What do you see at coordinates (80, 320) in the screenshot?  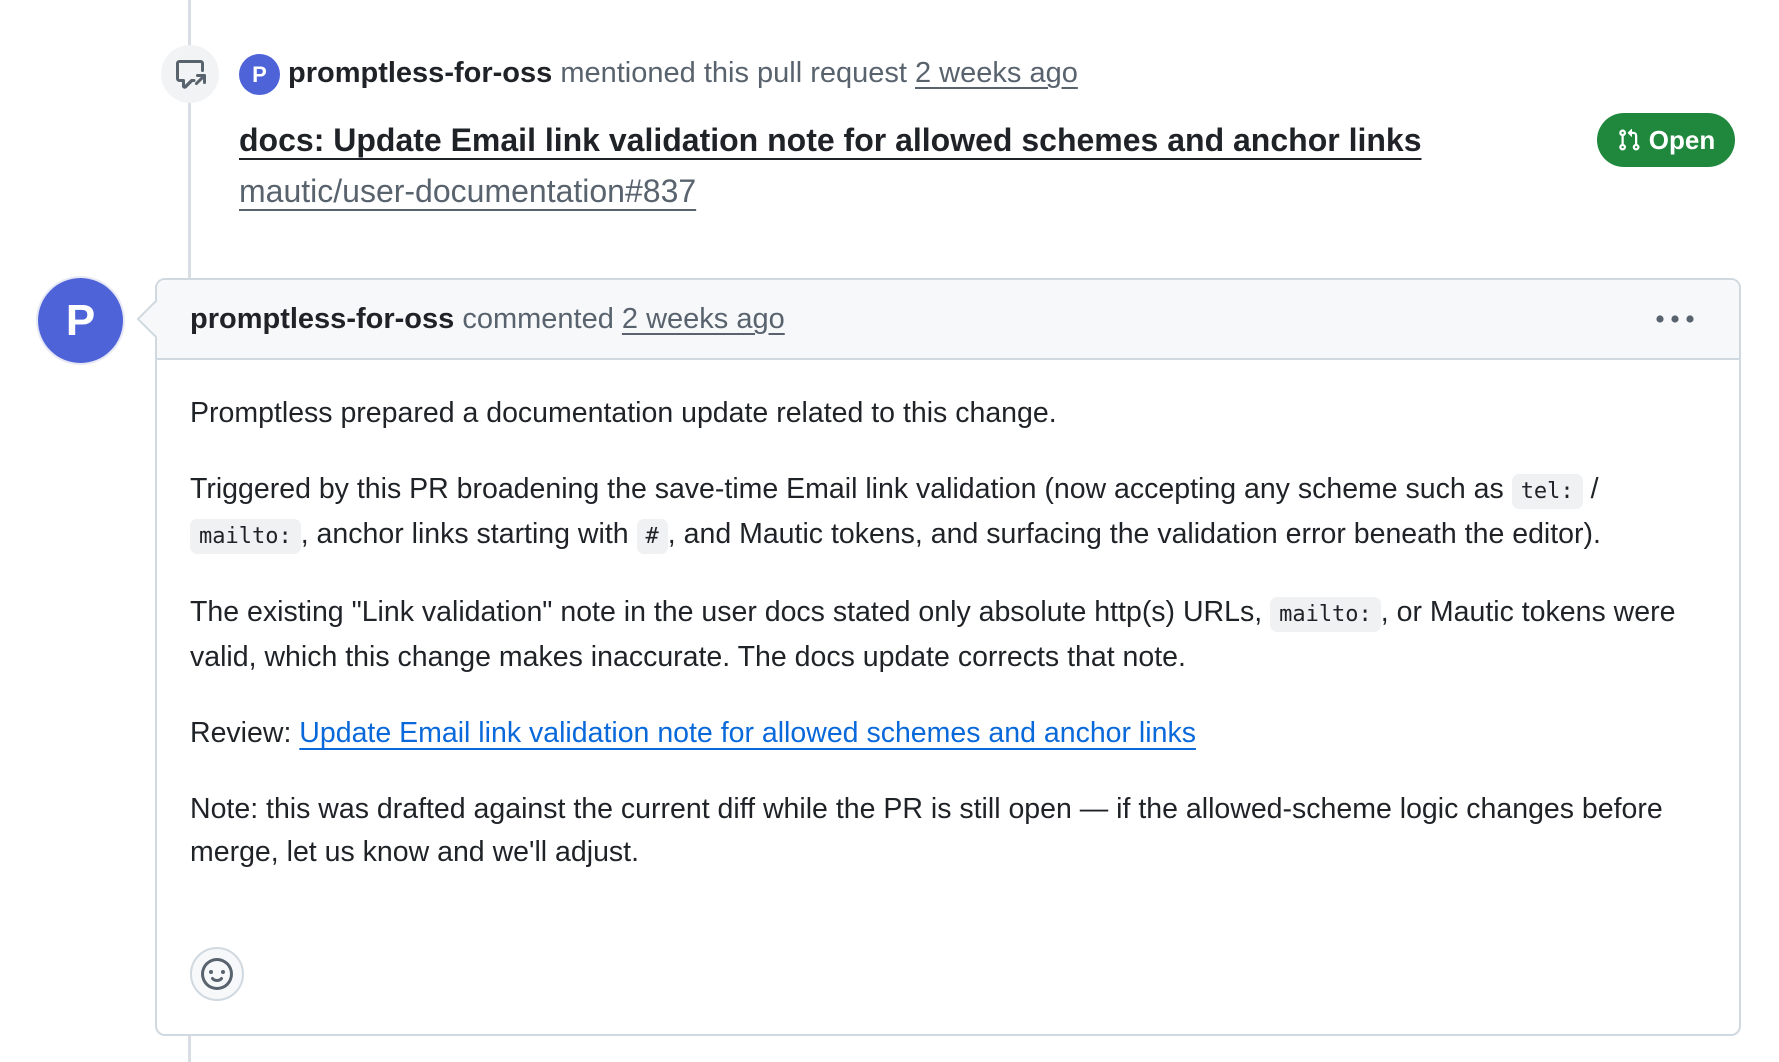 I see `comment-author-avatar: P` at bounding box center [80, 320].